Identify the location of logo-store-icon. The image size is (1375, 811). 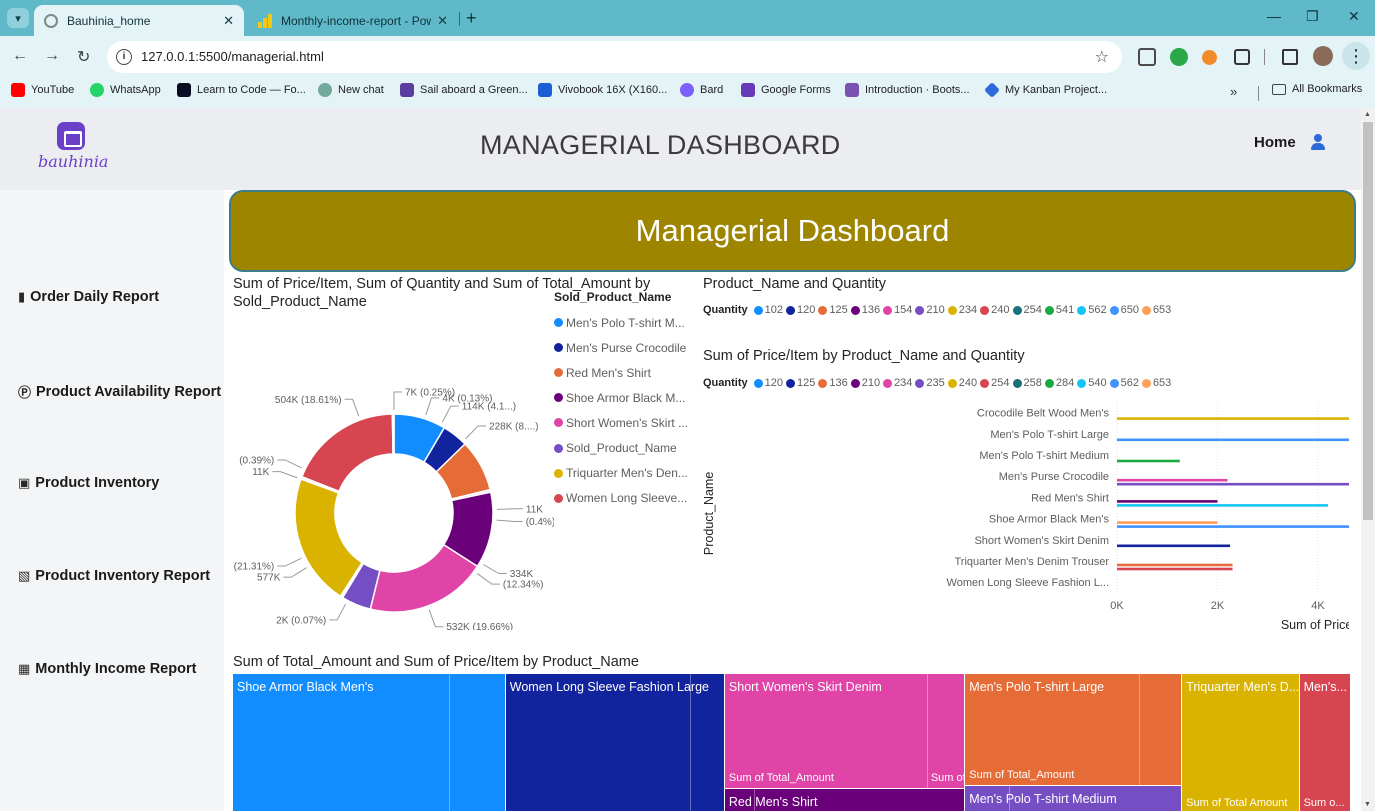
(71, 136).